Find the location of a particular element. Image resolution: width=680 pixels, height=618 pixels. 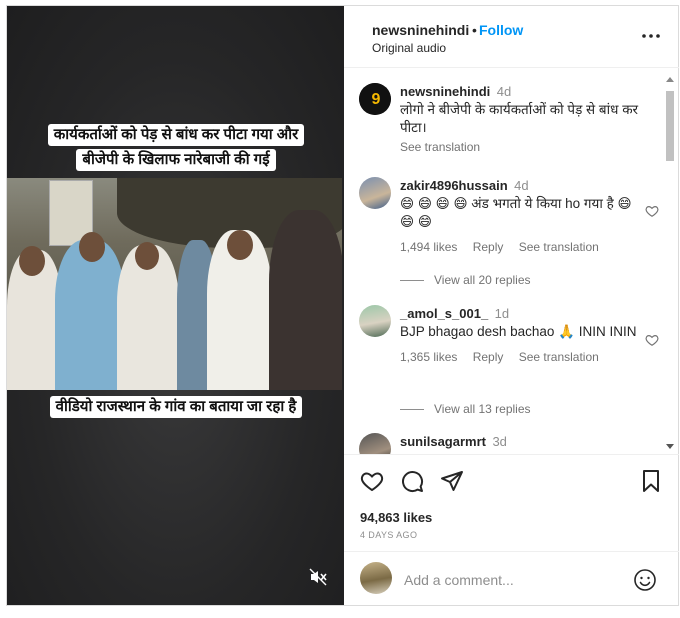

avatar: 9 is located at coordinates (375, 99).